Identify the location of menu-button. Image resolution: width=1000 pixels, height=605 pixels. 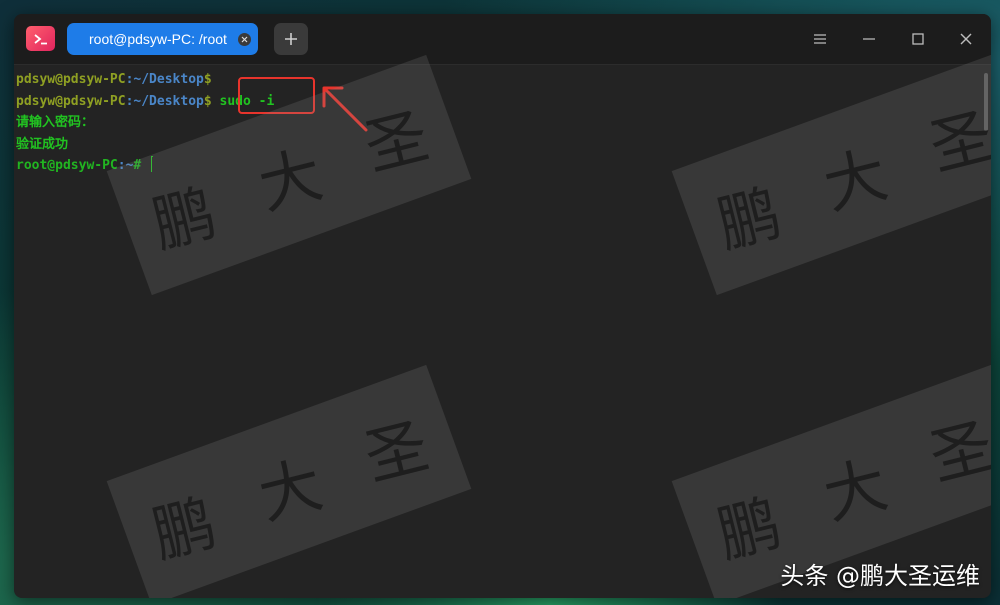
(820, 39).